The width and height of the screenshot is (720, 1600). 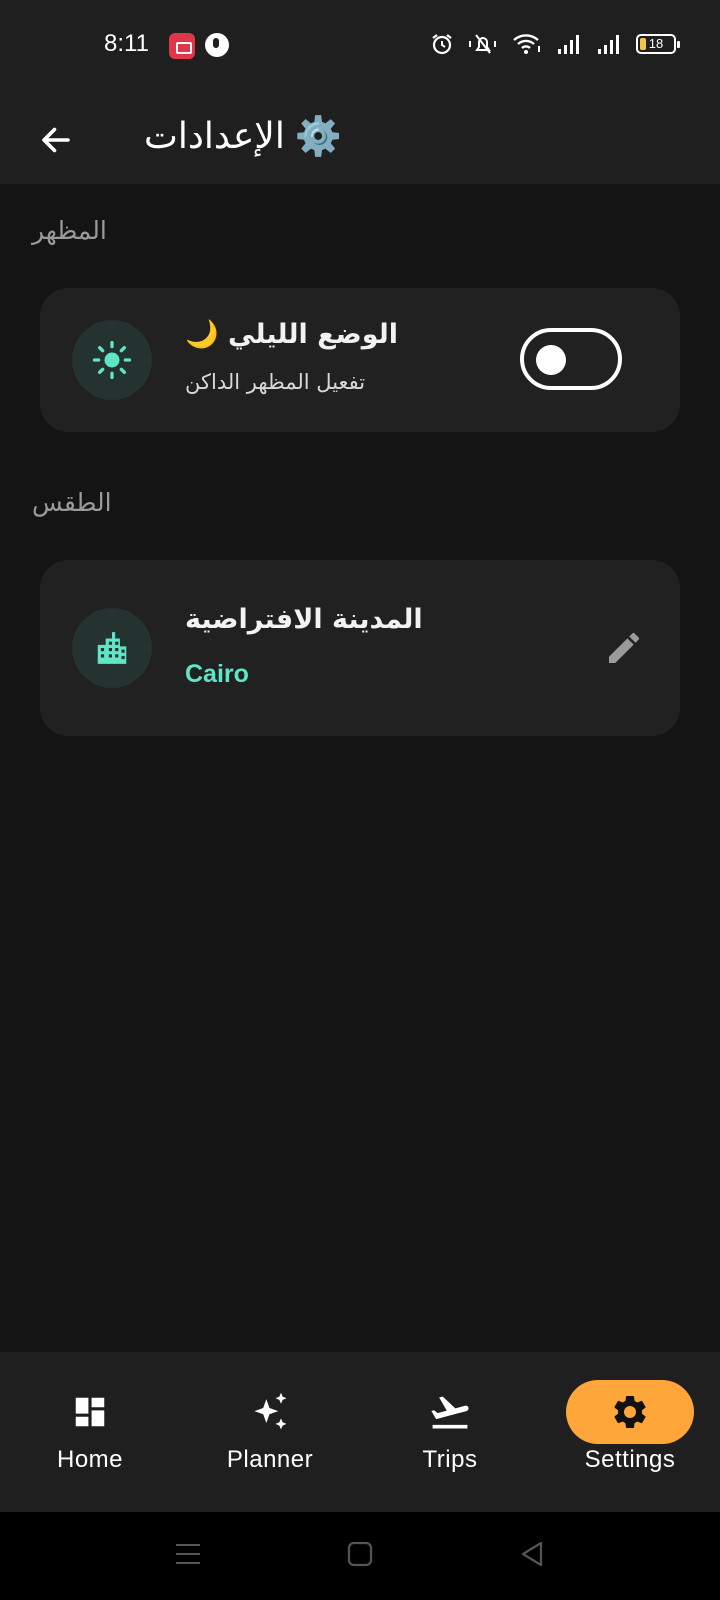 What do you see at coordinates (360, 45) in the screenshot?
I see `status-bar: 8:11 18` at bounding box center [360, 45].